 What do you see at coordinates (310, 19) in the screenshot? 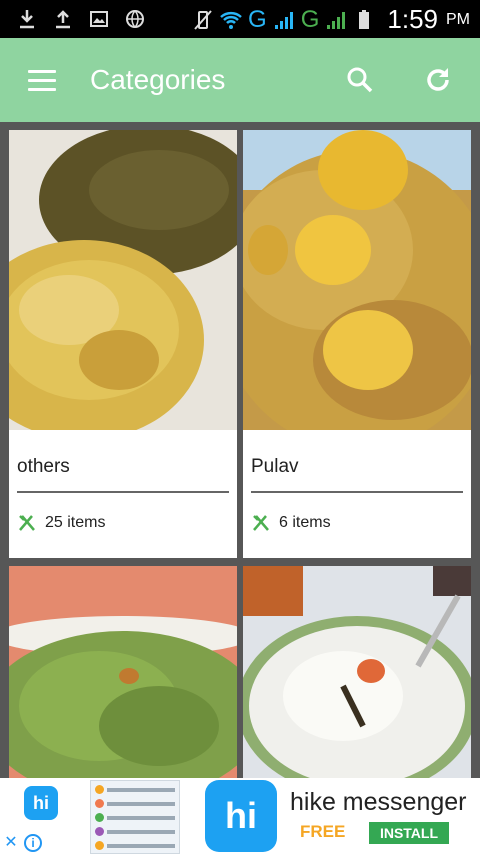
I see `network-type-2: G` at bounding box center [310, 19].